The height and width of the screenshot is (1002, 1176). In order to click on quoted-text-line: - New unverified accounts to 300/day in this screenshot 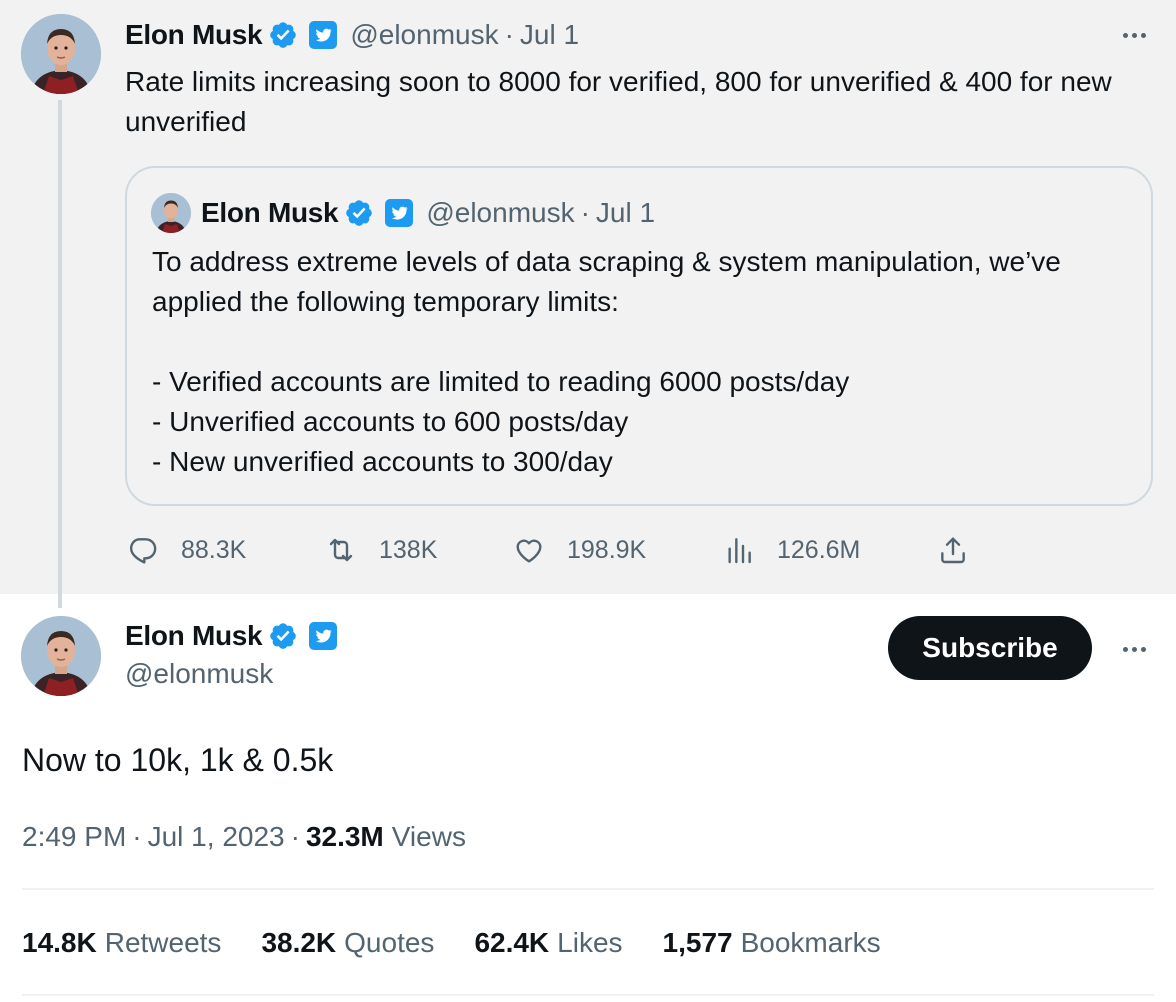, I will do `click(382, 461)`.